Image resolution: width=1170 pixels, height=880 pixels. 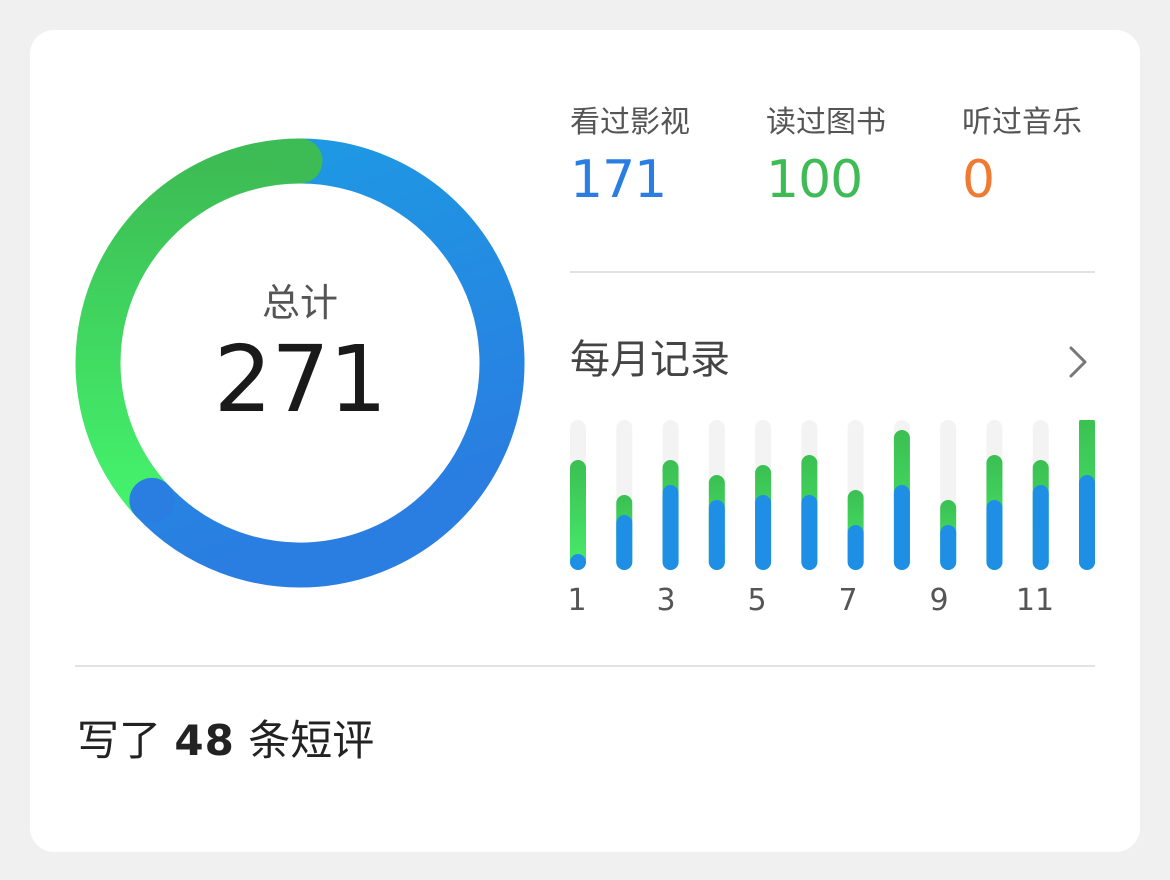 I want to click on stat-music-label: 听过音乐, so click(x=1022, y=122).